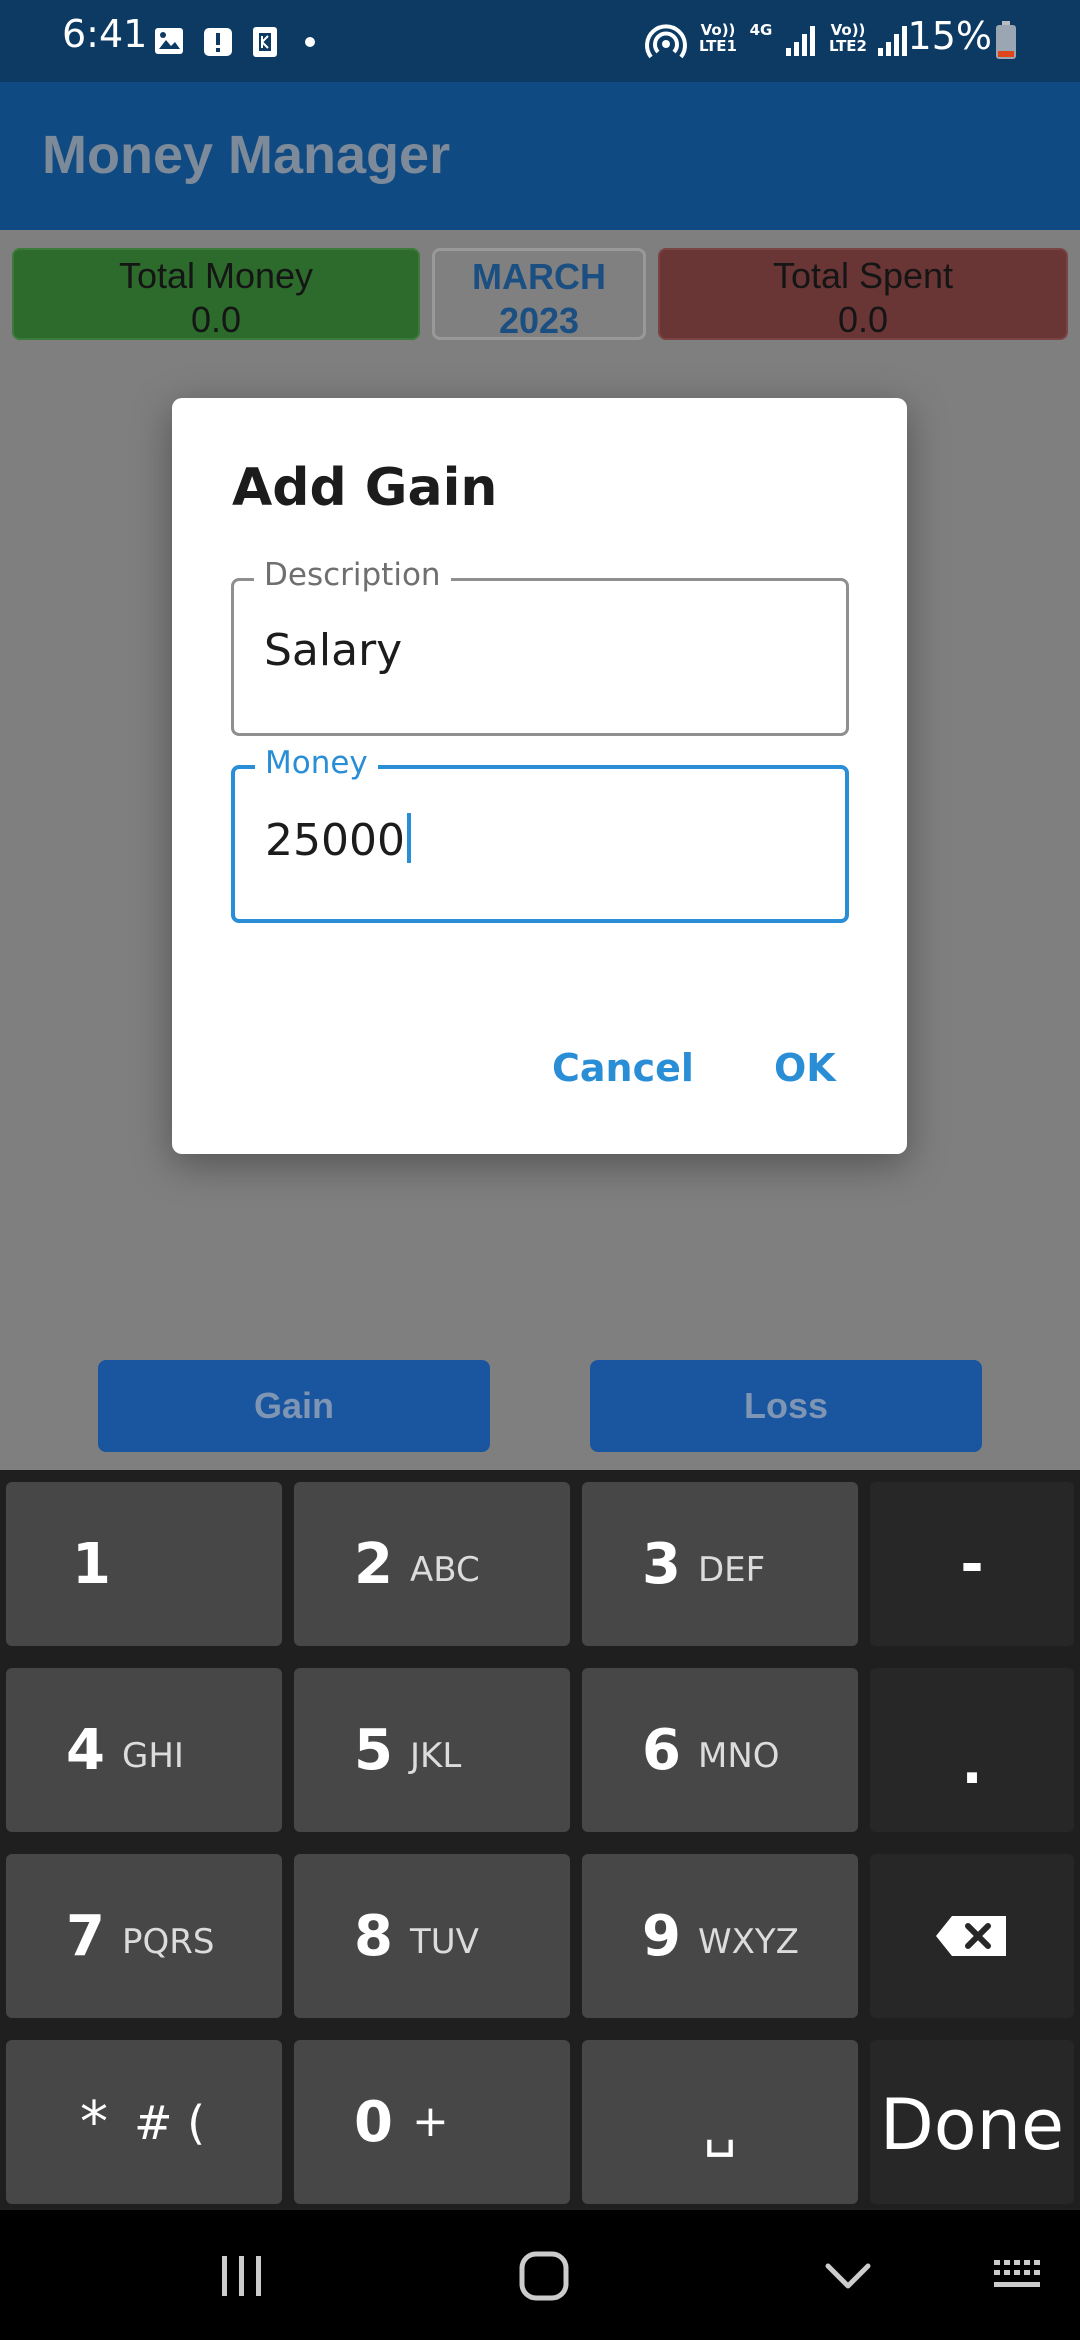 The height and width of the screenshot is (2340, 1080). I want to click on backspace-icon, so click(971, 1936).